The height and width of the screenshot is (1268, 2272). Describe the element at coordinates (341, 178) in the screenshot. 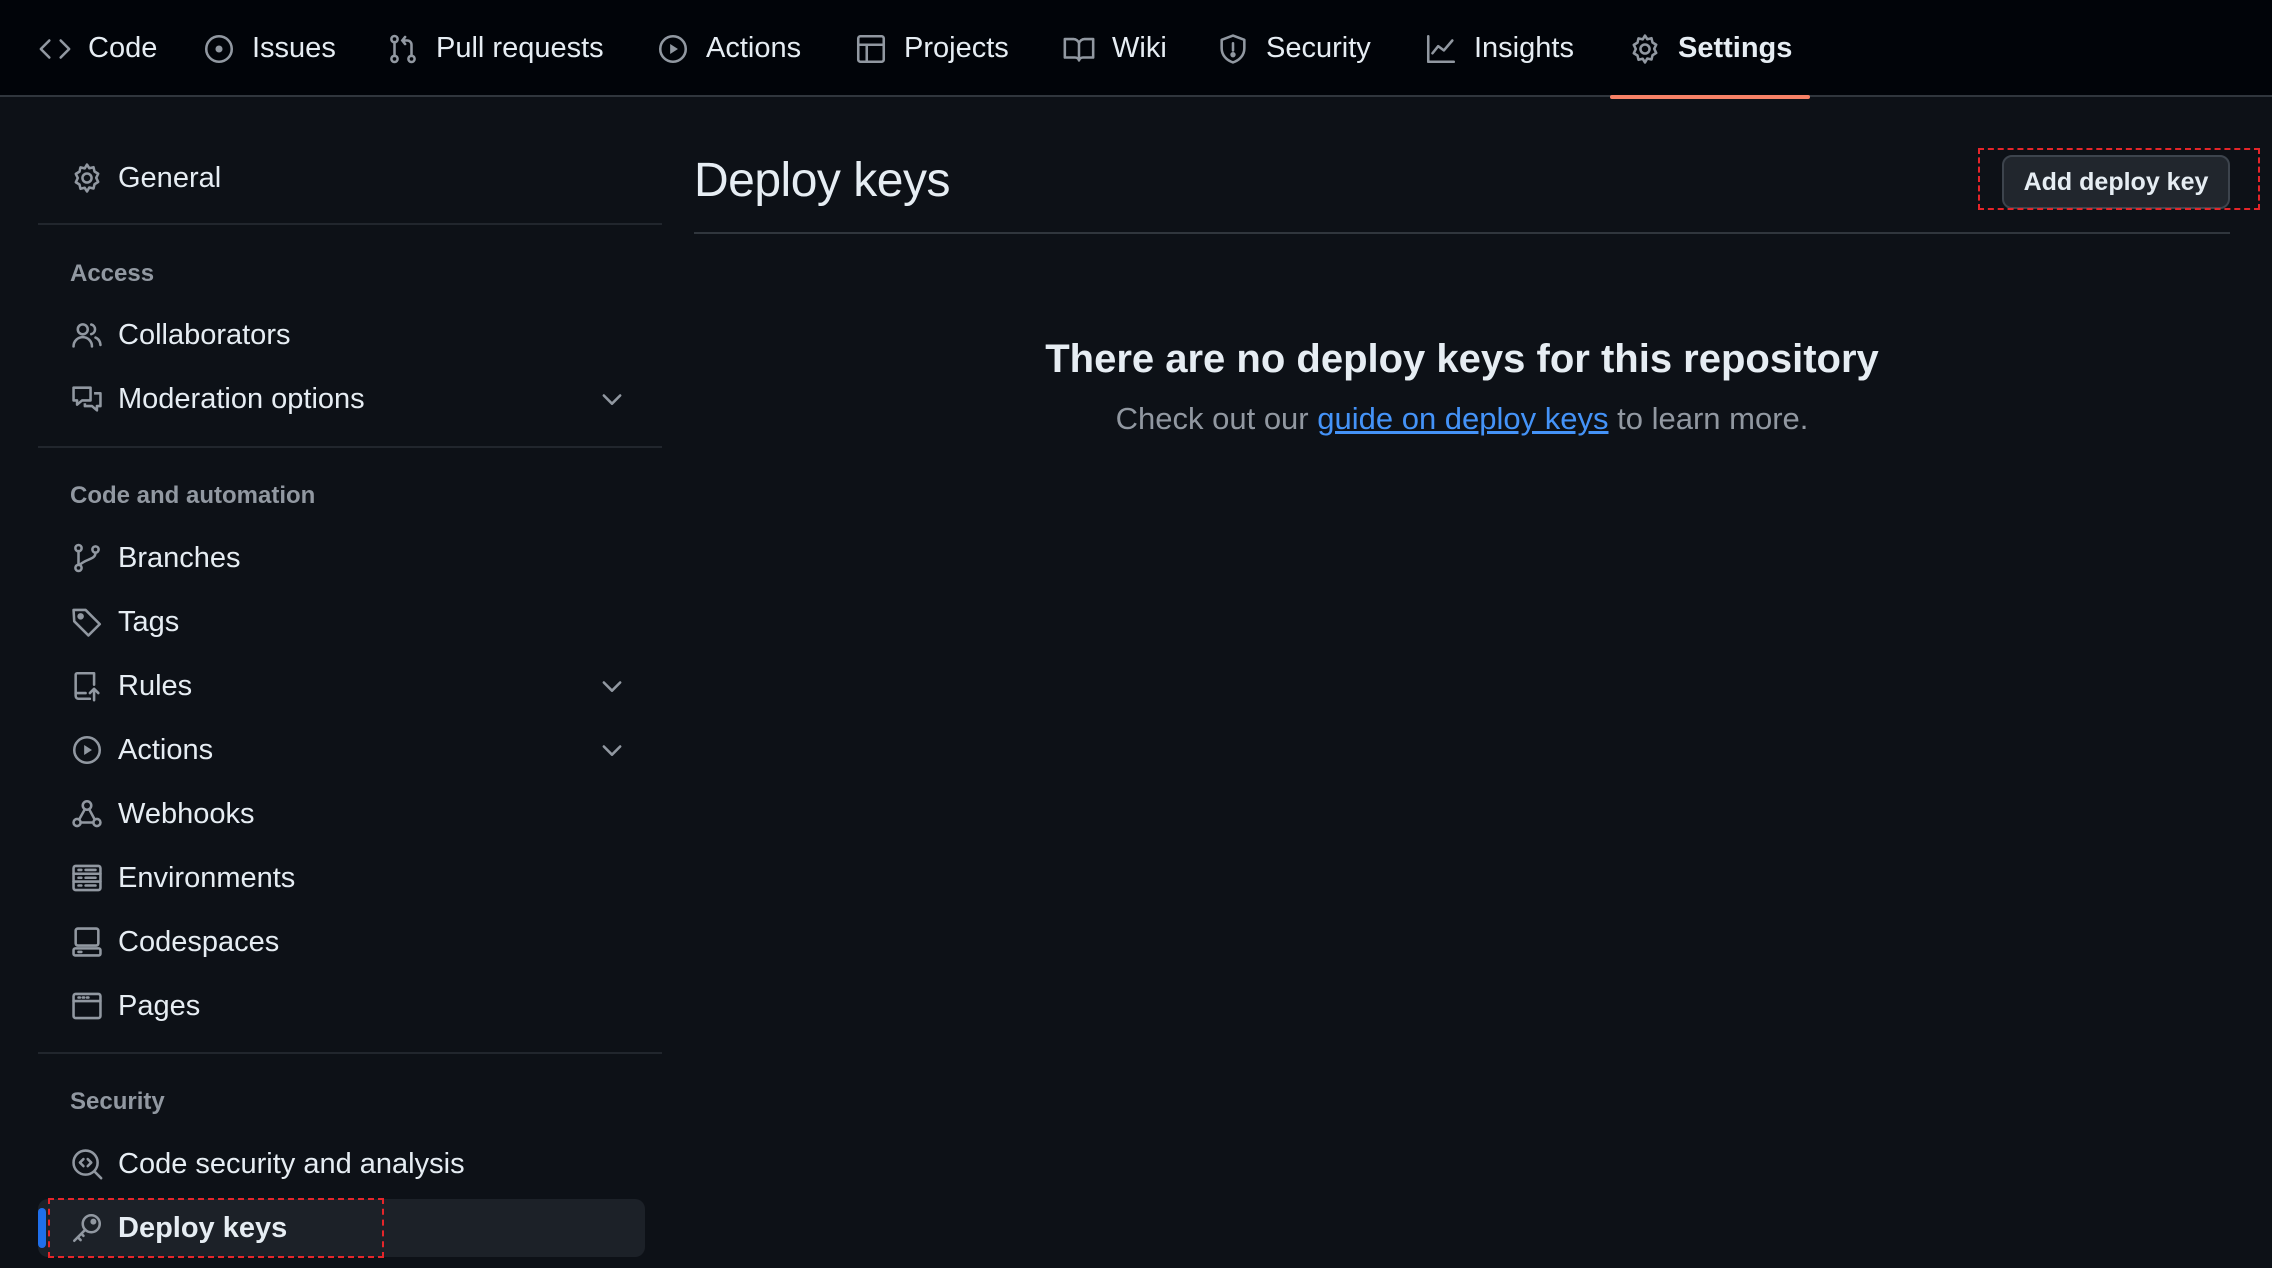

I see `sidebar-item-general: General` at that location.